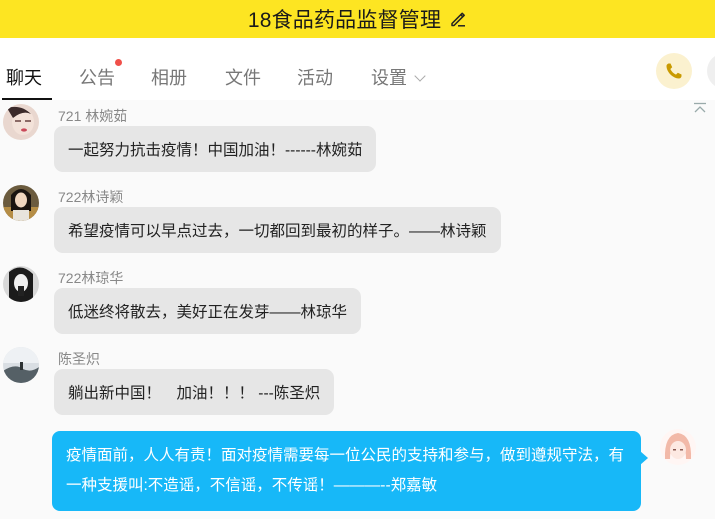  Describe the element at coordinates (91, 278) in the screenshot. I see `sender-name: 722林琼华` at that location.